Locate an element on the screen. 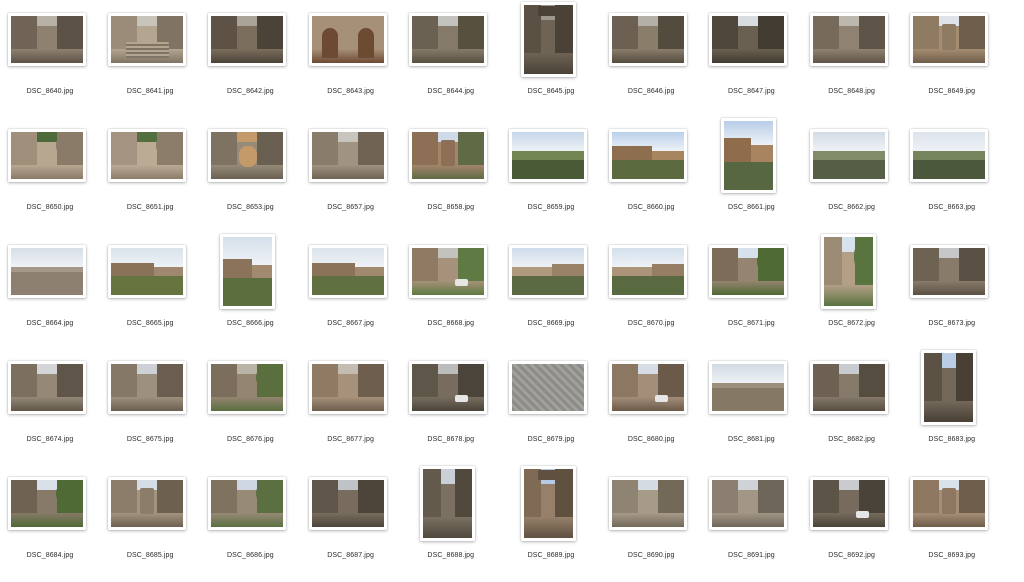 The height and width of the screenshot is (582, 1024). file-item: DSC_8648.jpg is located at coordinates (852, 60).